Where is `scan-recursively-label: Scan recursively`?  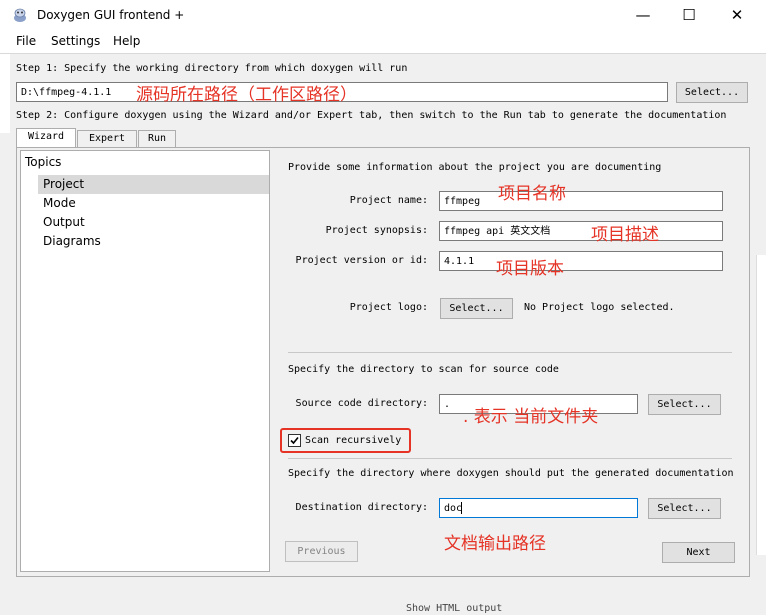
scan-recursively-label: Scan recursively is located at coordinates (353, 440).